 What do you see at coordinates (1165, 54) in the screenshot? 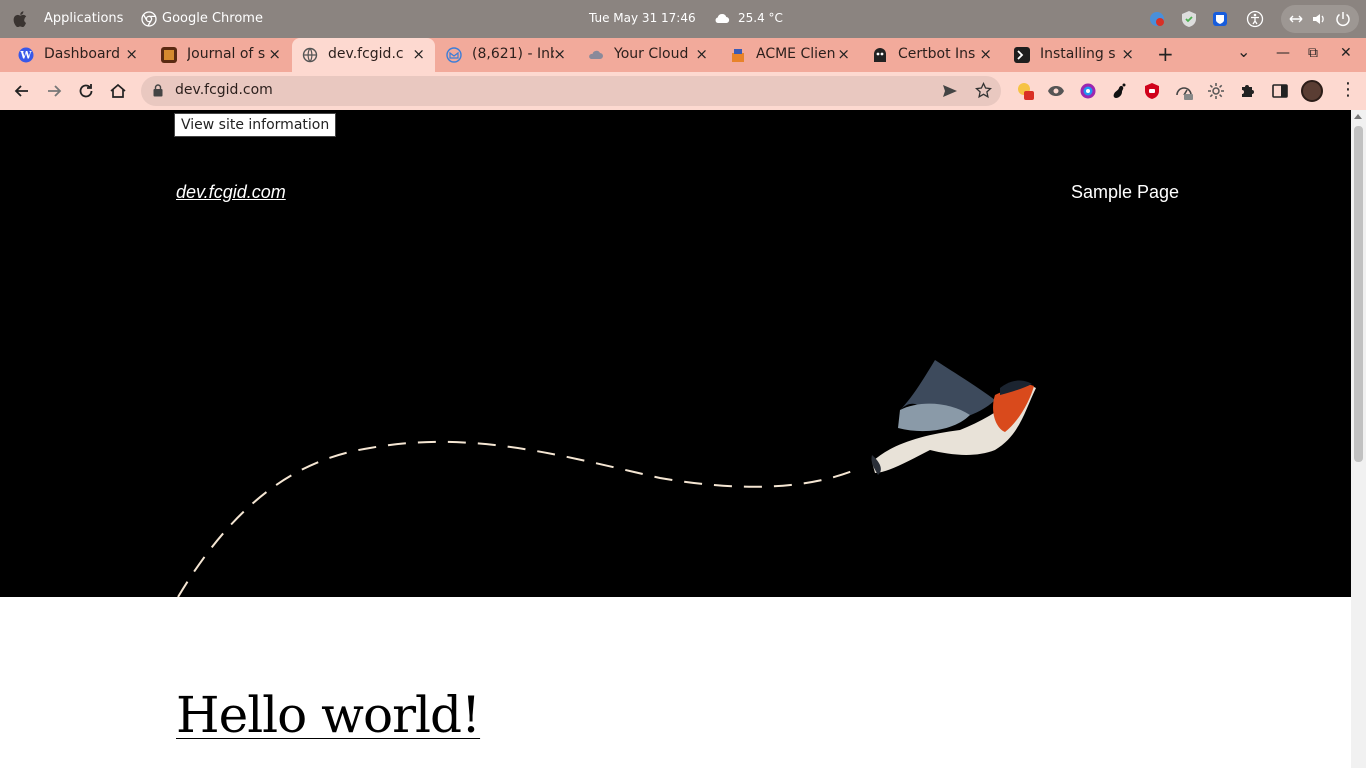
I see `new-tab-button: +` at bounding box center [1165, 54].